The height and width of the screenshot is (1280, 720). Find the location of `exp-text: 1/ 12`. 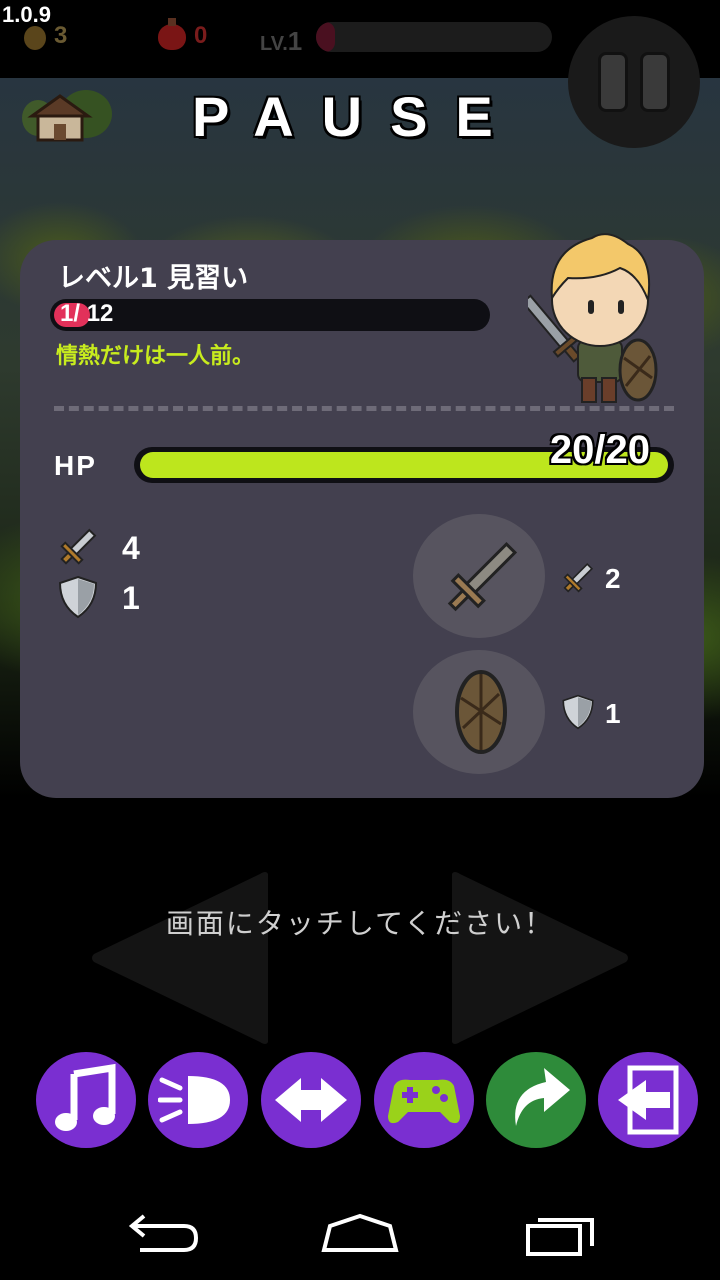

exp-text: 1/ 12 is located at coordinates (86, 314).